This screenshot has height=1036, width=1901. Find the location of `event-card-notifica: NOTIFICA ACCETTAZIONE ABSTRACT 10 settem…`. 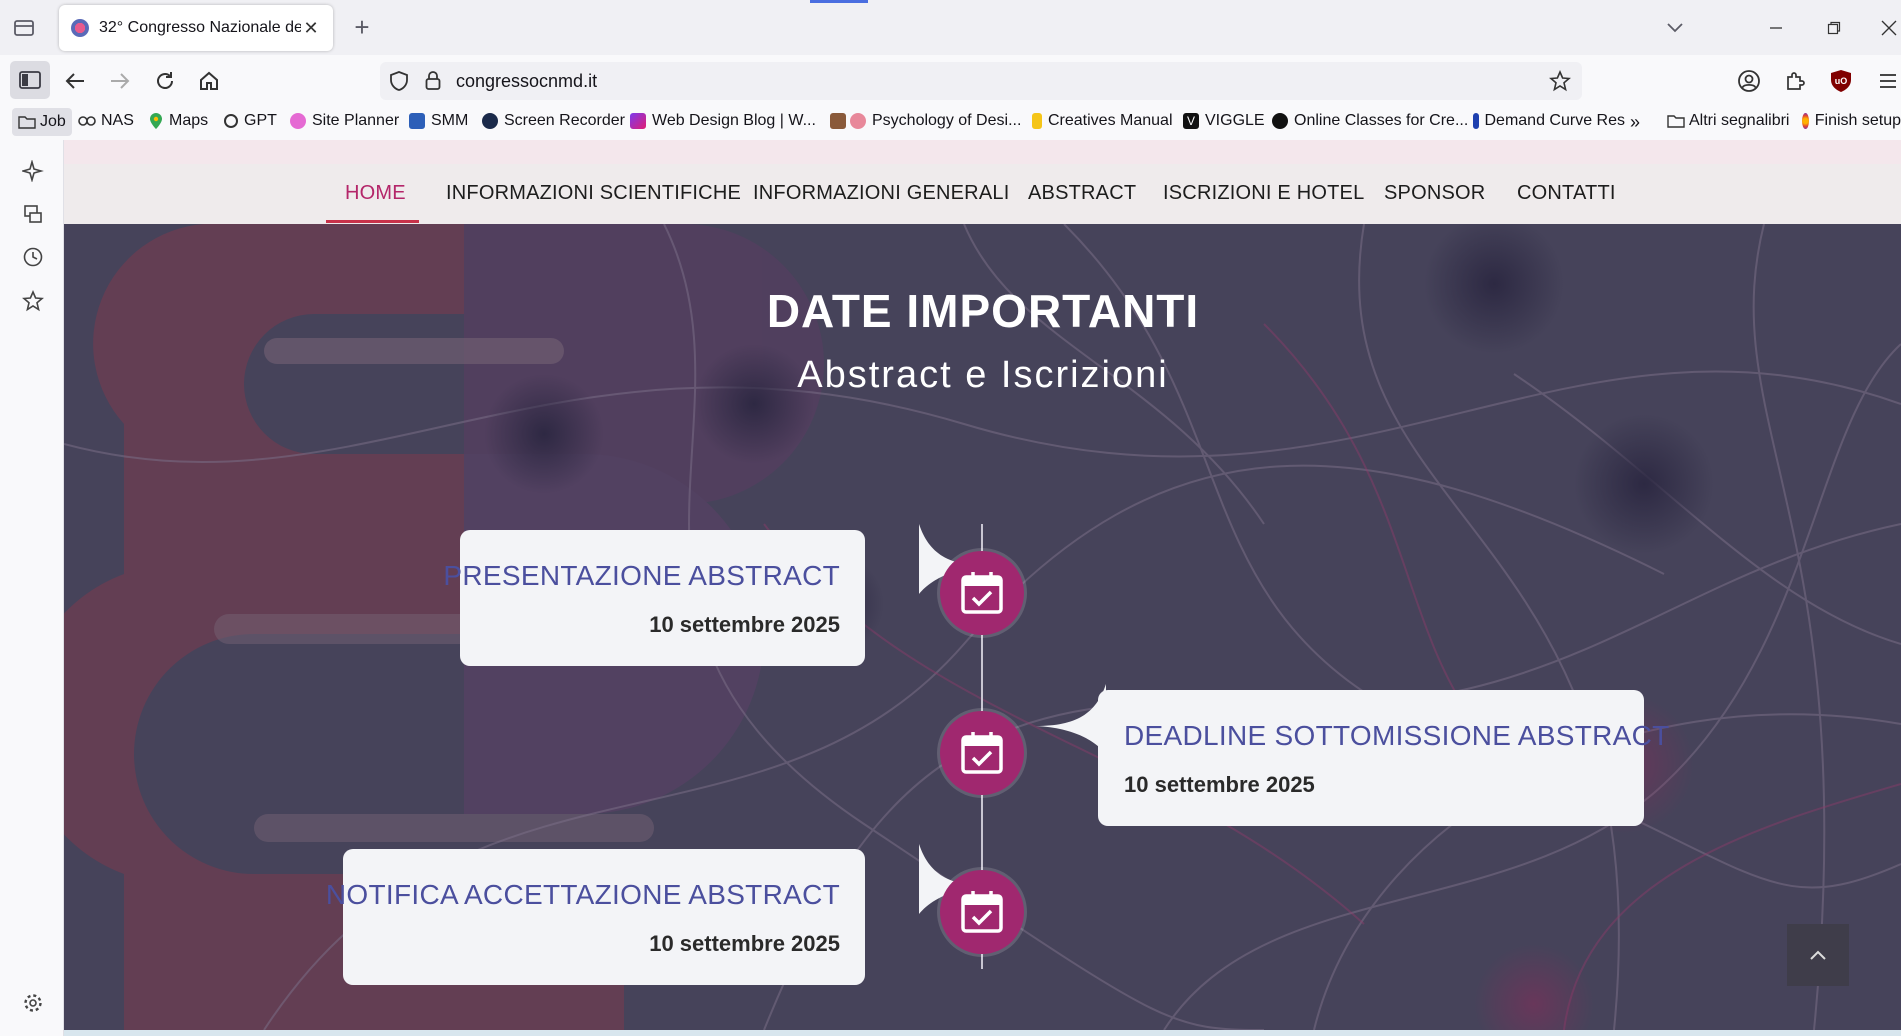

event-card-notifica: NOTIFICA ACCETTAZIONE ABSTRACT 10 settem… is located at coordinates (595, 917).